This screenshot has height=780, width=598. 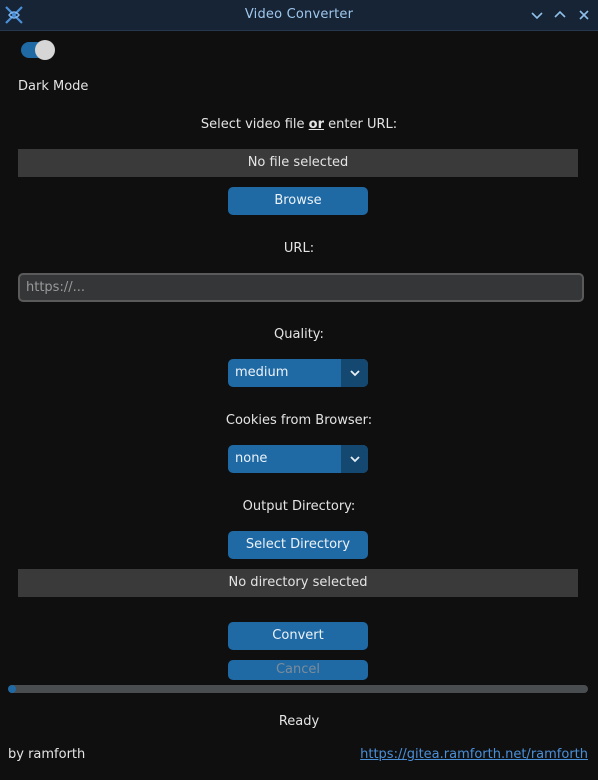 I want to click on select-suffix-text: enter URL:, so click(x=361, y=124).